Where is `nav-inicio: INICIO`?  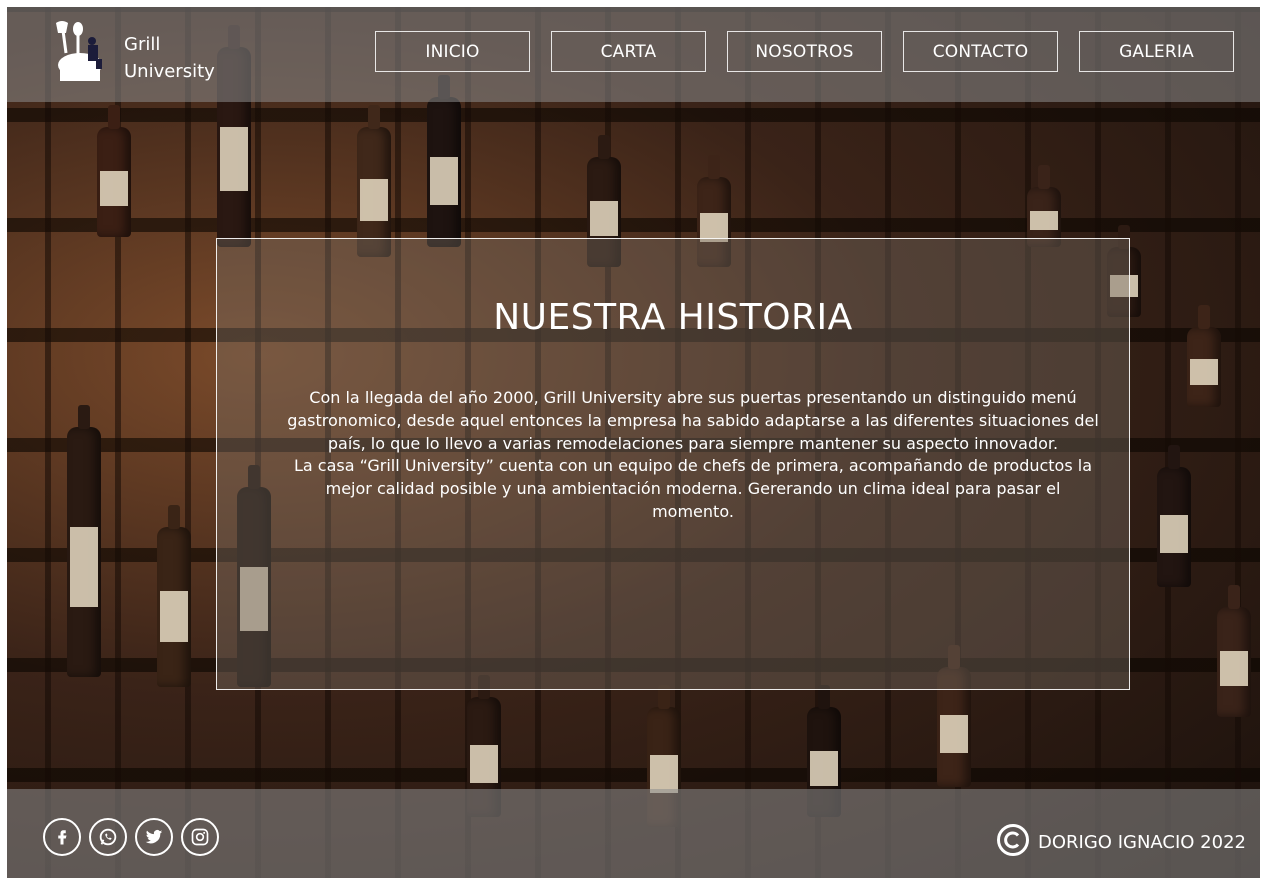 nav-inicio: INICIO is located at coordinates (452, 51).